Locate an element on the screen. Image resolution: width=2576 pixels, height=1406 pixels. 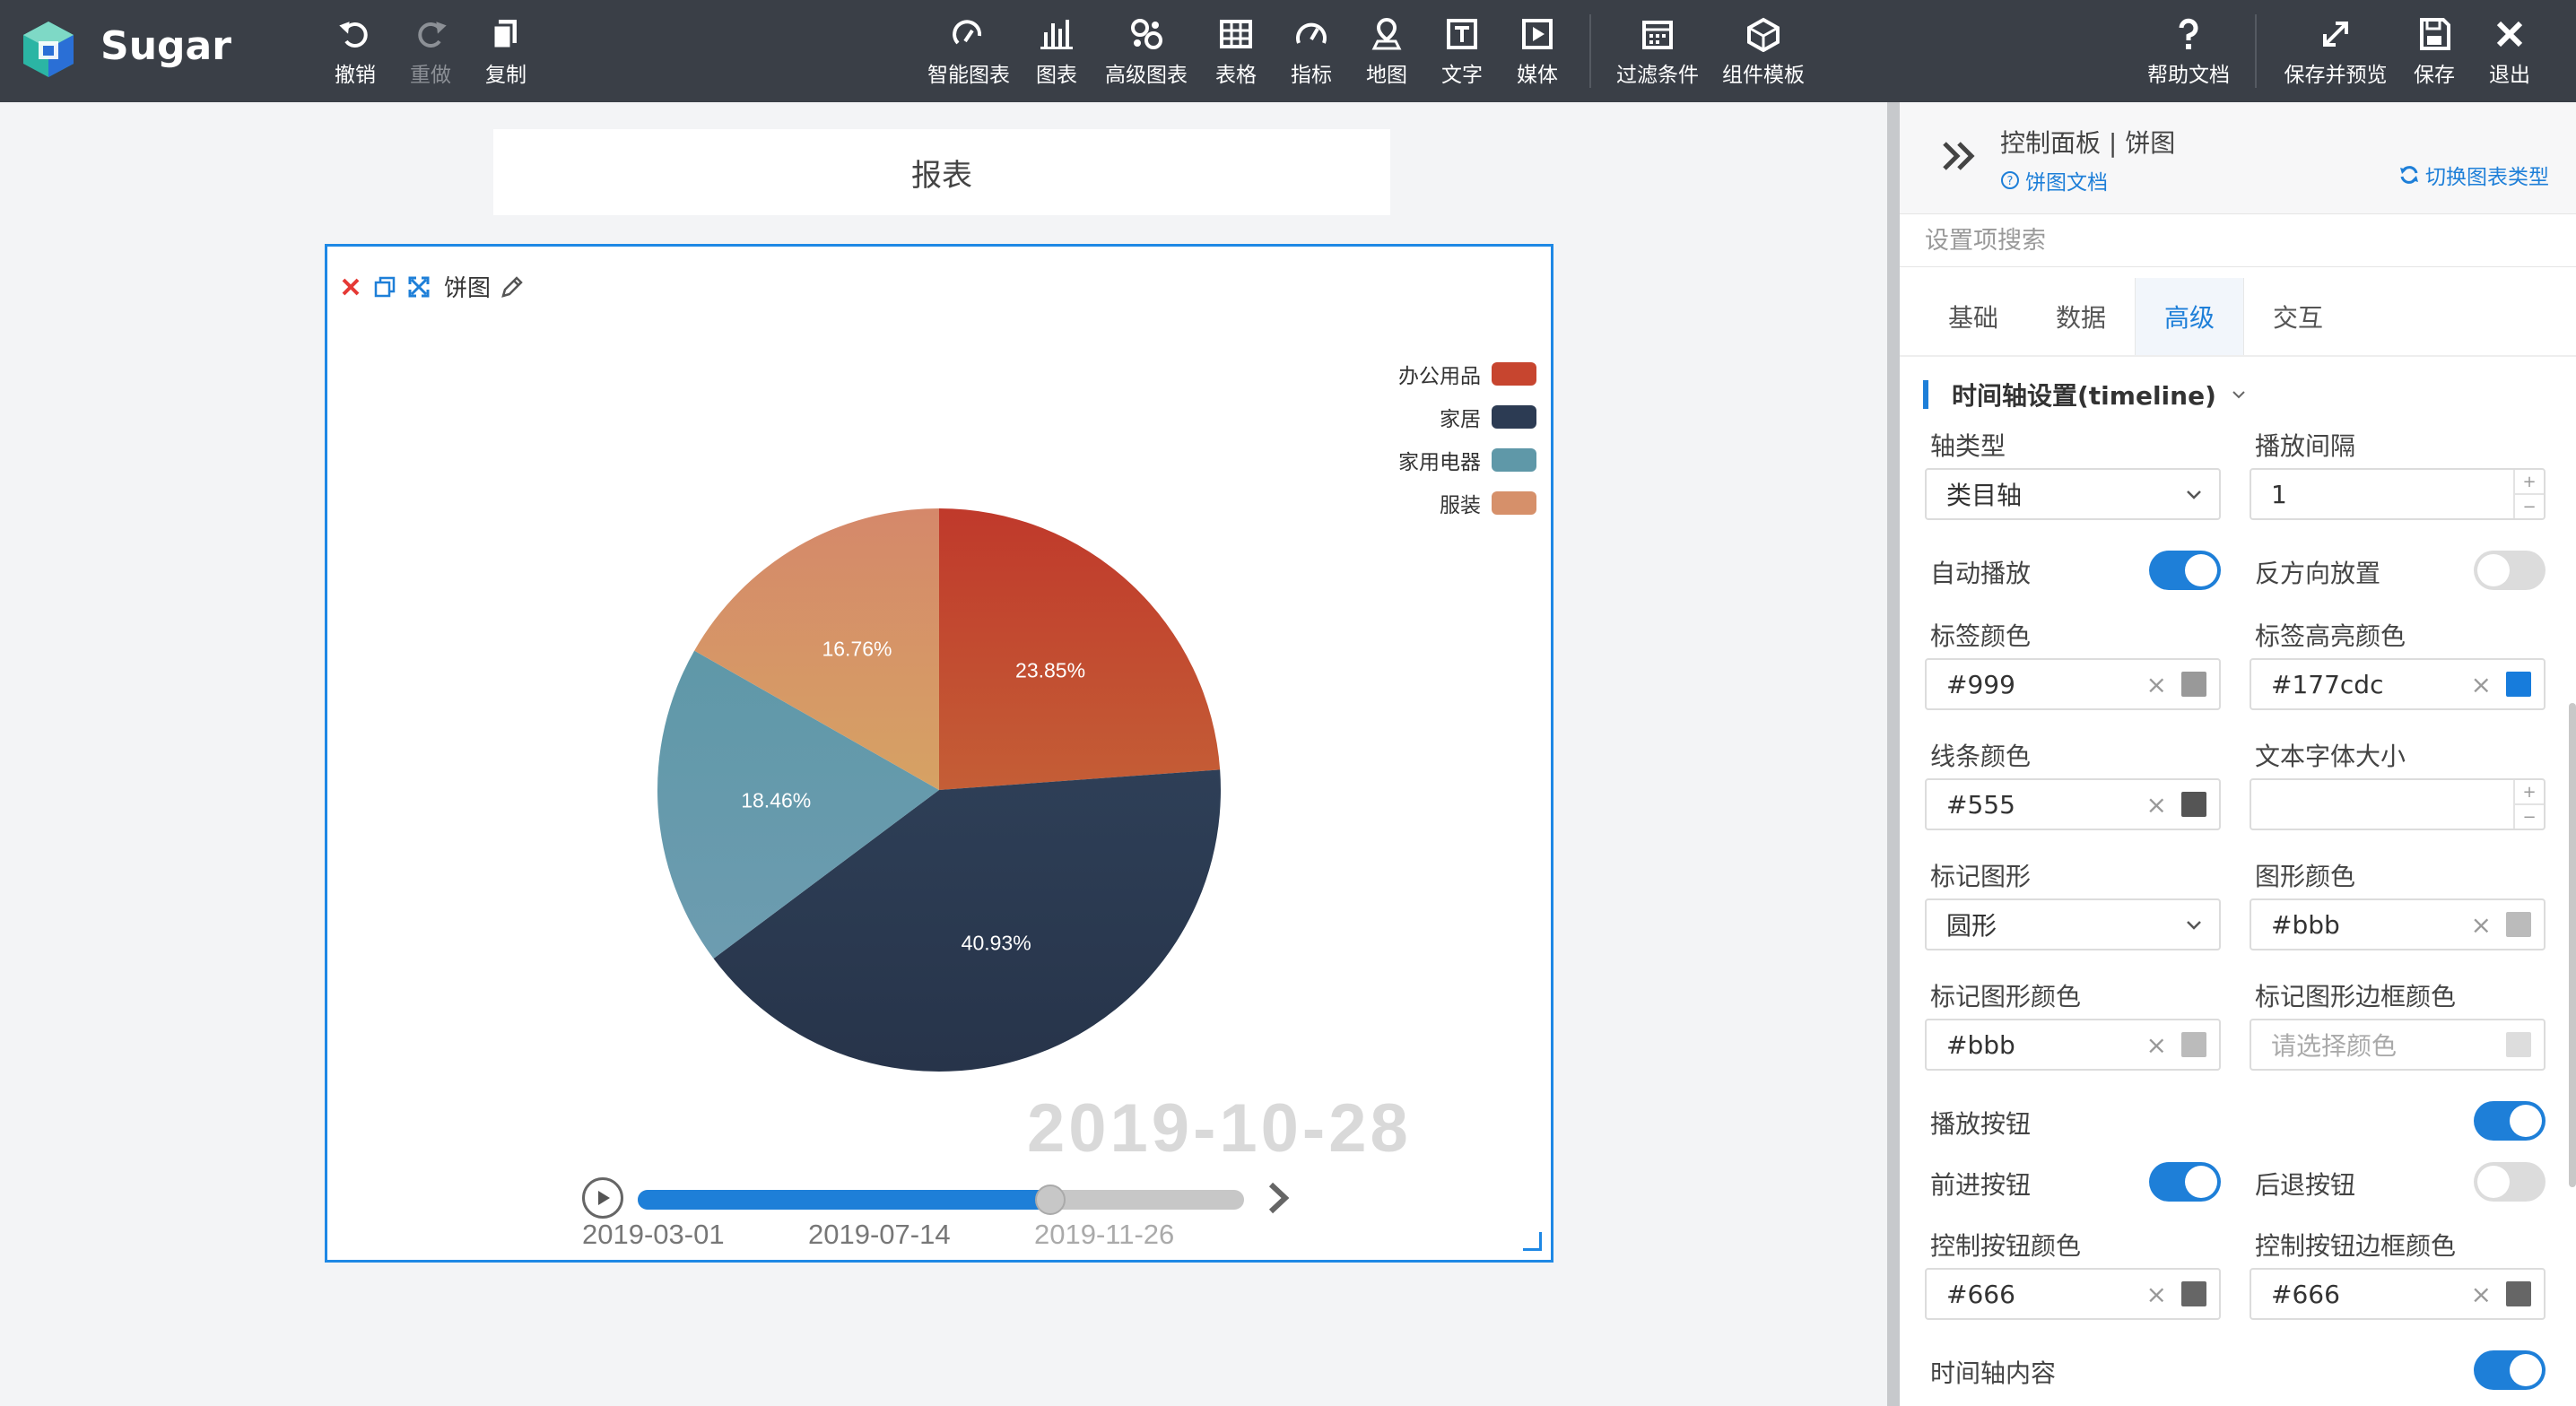
control-border-color-label: 控制按钮边框颜色 is located at coordinates (2356, 1246).